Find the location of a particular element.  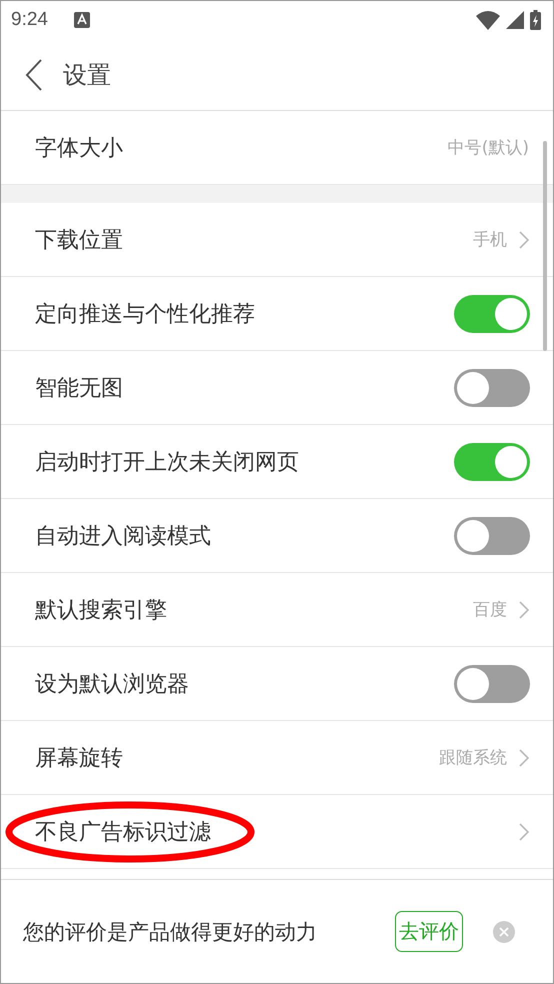

setting-value: 手机 is located at coordinates (490, 240).